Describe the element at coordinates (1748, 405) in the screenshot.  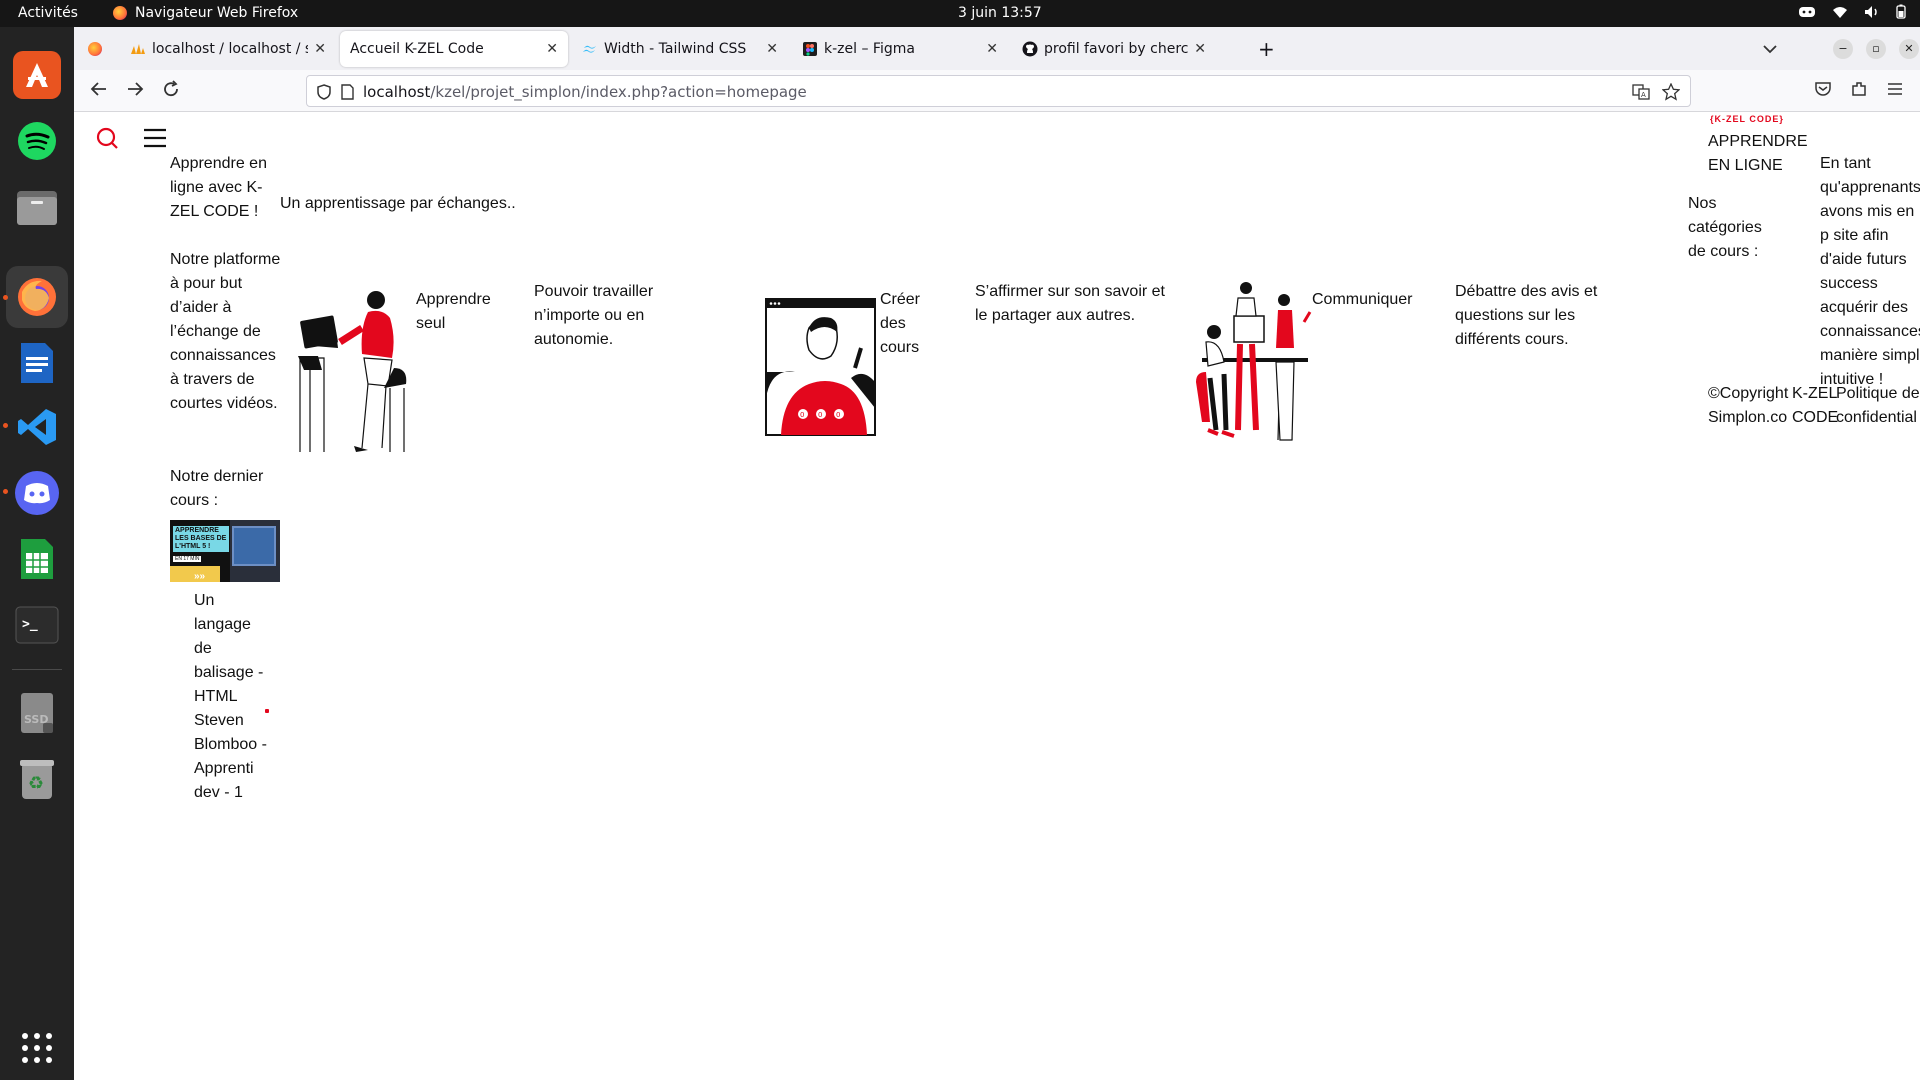
I see `footer-copyright: ©Copyright Simplon.co` at that location.